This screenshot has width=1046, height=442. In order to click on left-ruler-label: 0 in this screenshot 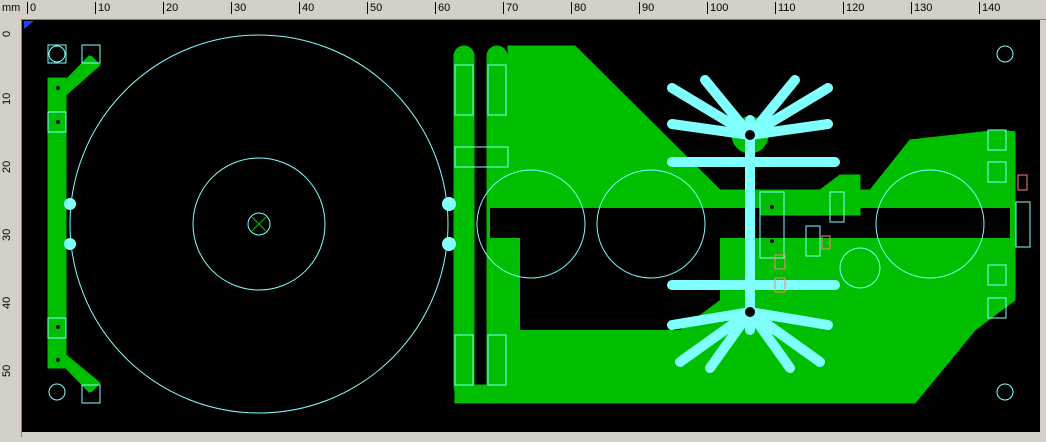, I will do `click(7, 33)`.